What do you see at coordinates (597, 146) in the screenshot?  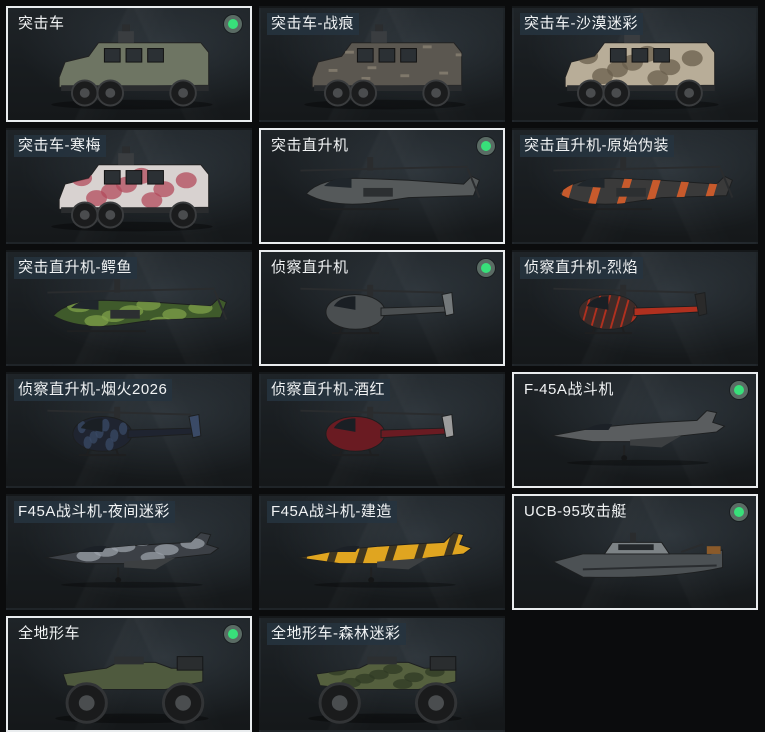 I see `vehicle-skin-name: 突击直升机-原始伪装` at bounding box center [597, 146].